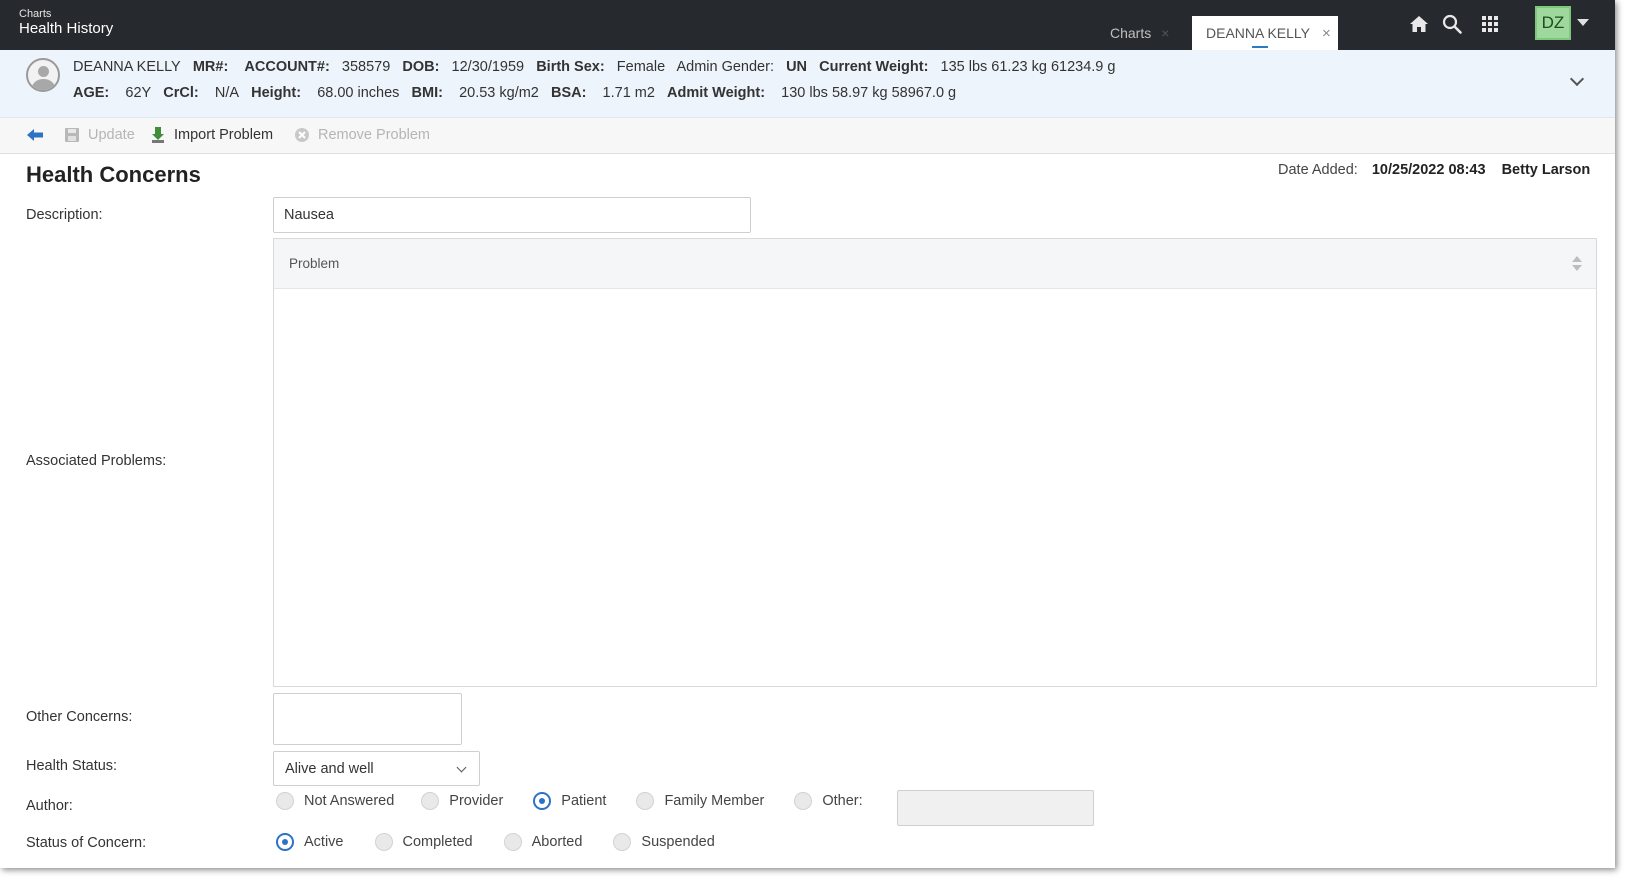 This screenshot has height=880, width=1627. What do you see at coordinates (488, 67) in the screenshot?
I see `dob-value: 12/30/1959` at bounding box center [488, 67].